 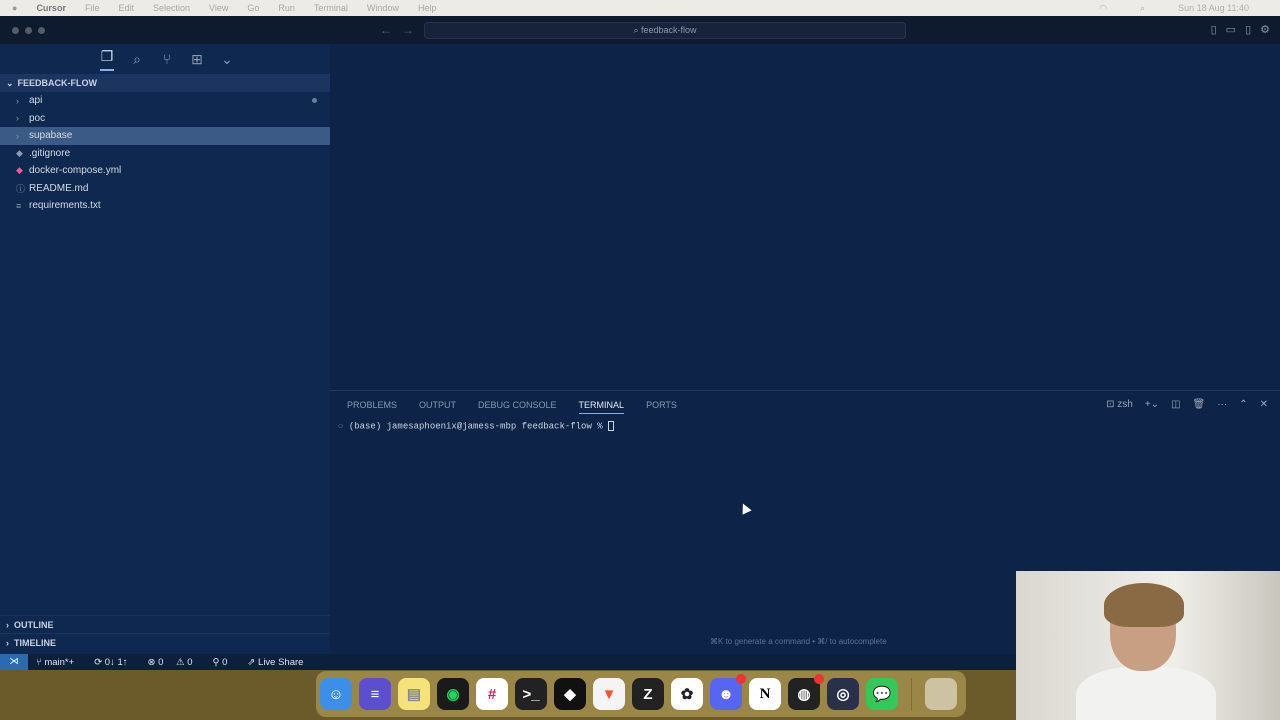 I want to click on branch-name: main*+, so click(x=59, y=662).